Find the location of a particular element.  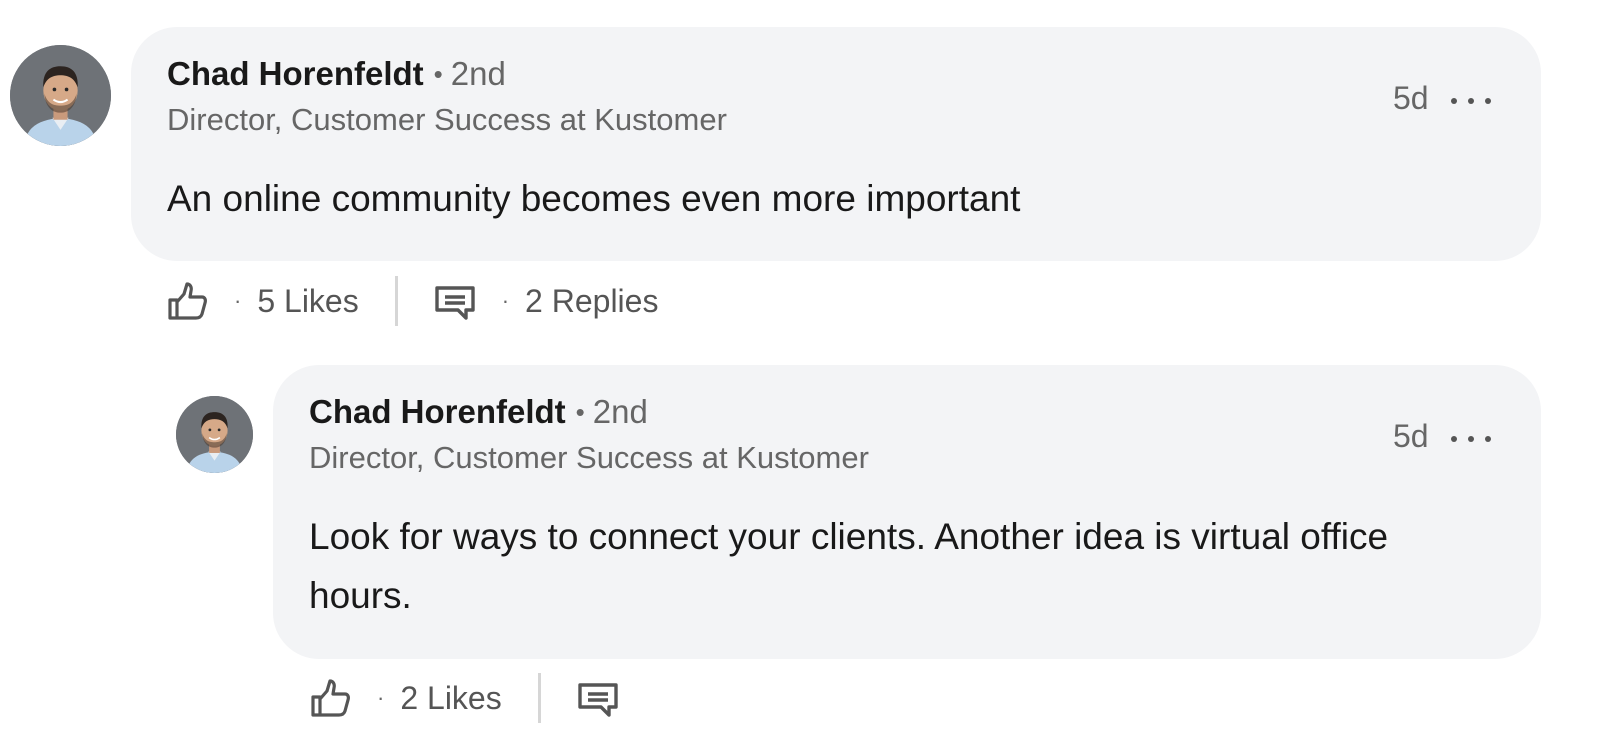

likes-count: 2 Likes is located at coordinates (450, 698).